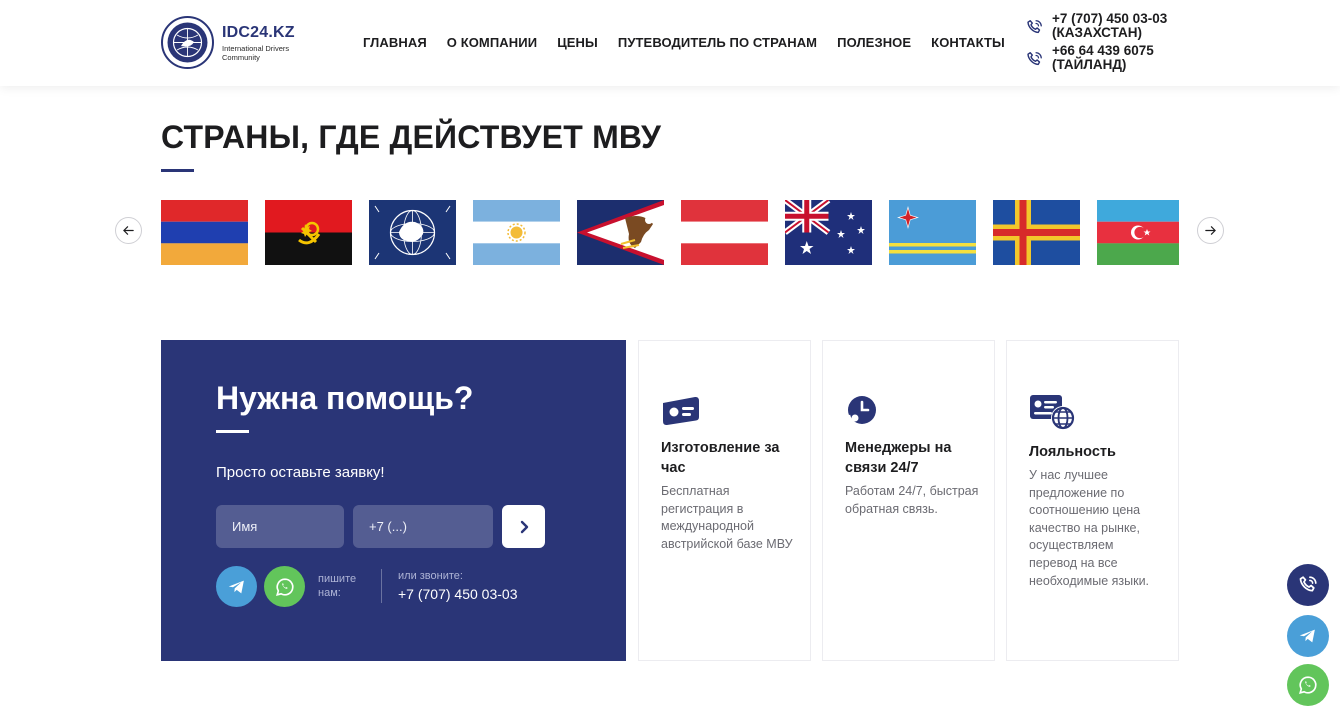  I want to click on phone-kazakhstan: +7 (707) 450 03-03 (КАЗАХСТАН), so click(1096, 26).